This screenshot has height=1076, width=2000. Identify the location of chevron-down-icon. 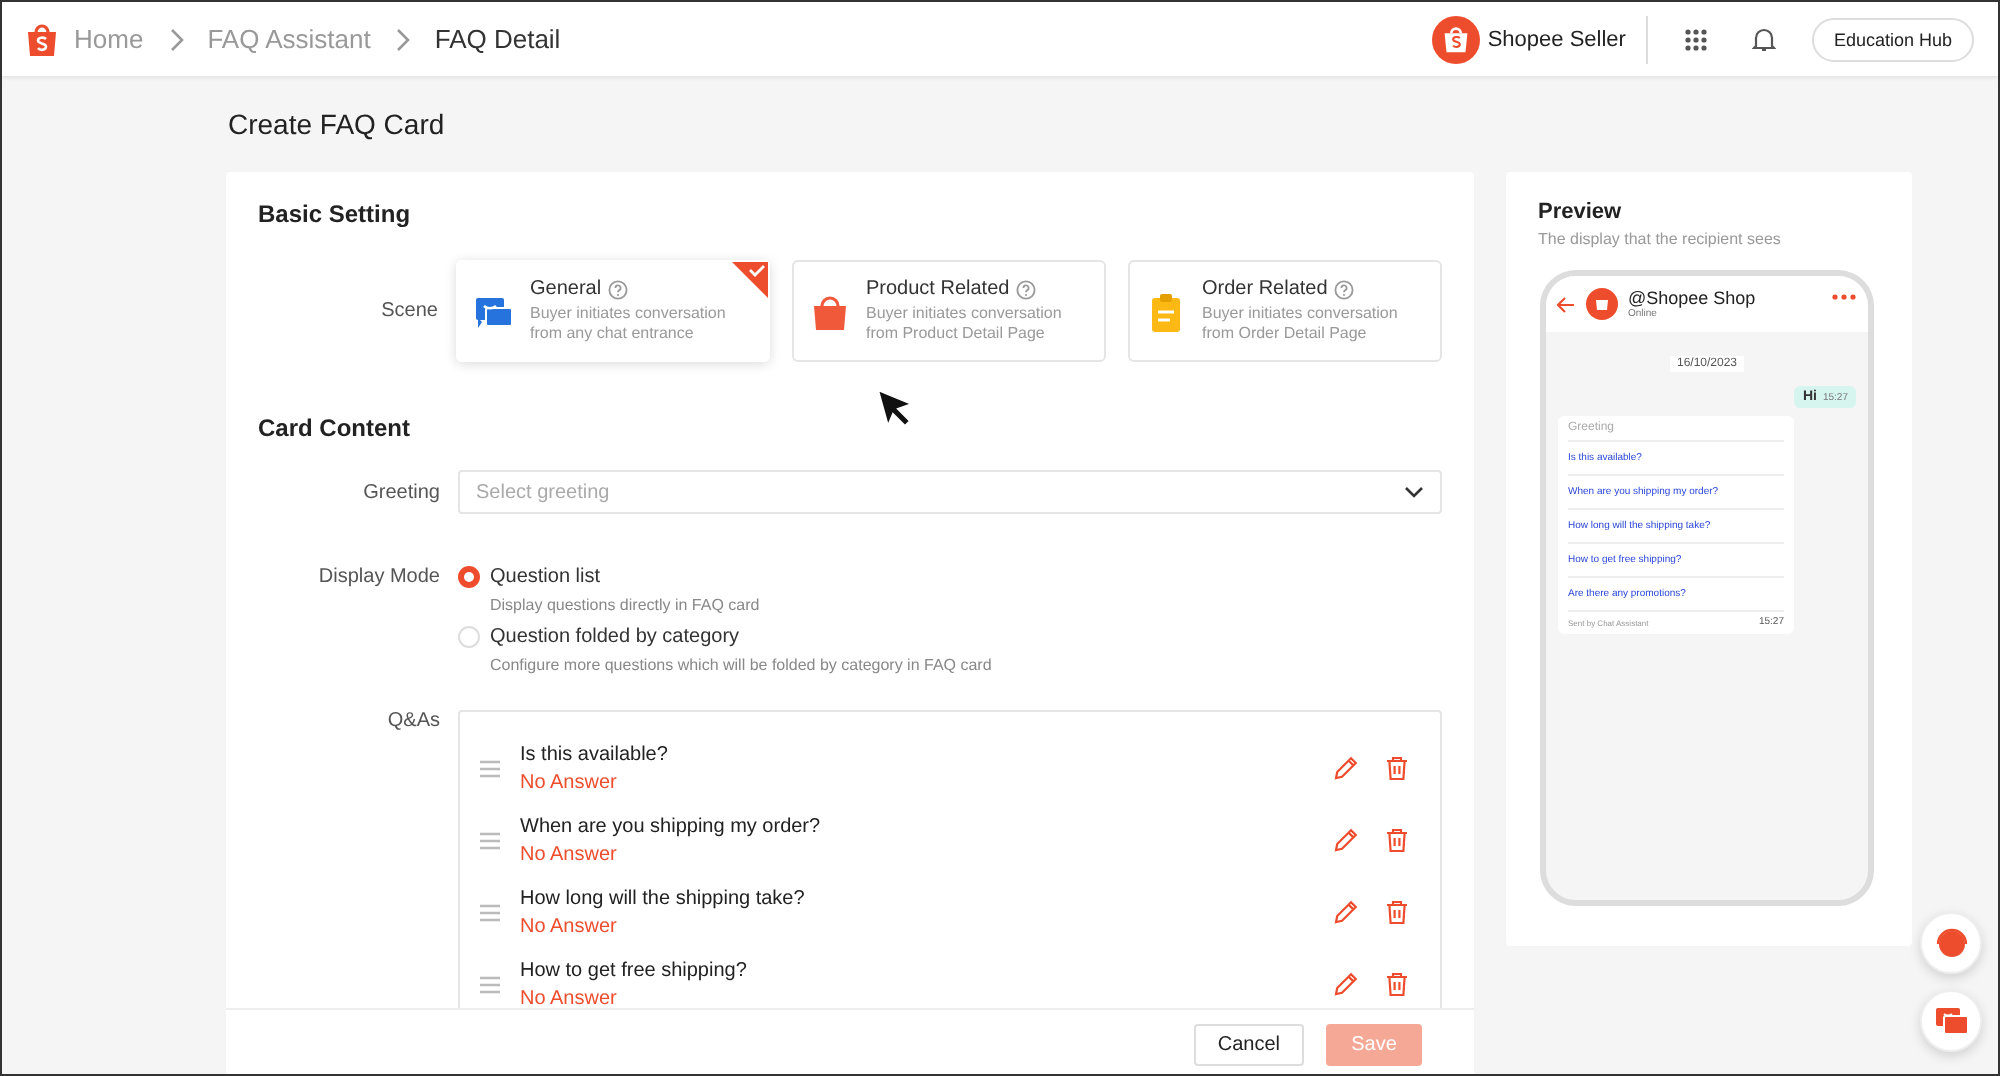
(1414, 492).